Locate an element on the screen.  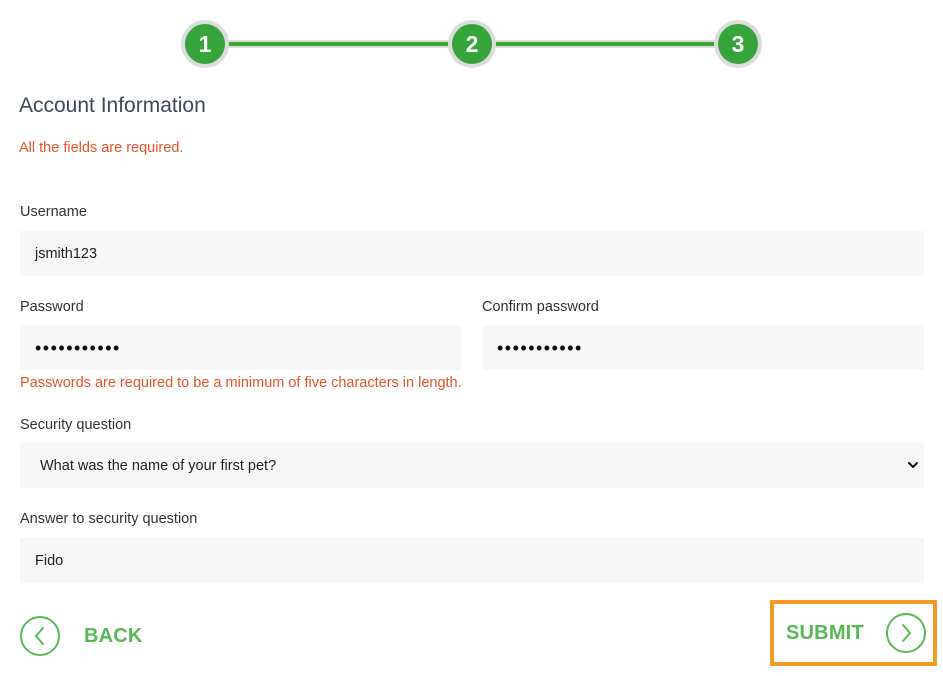
security-answer-label: Answer to security question is located at coordinates (109, 519).